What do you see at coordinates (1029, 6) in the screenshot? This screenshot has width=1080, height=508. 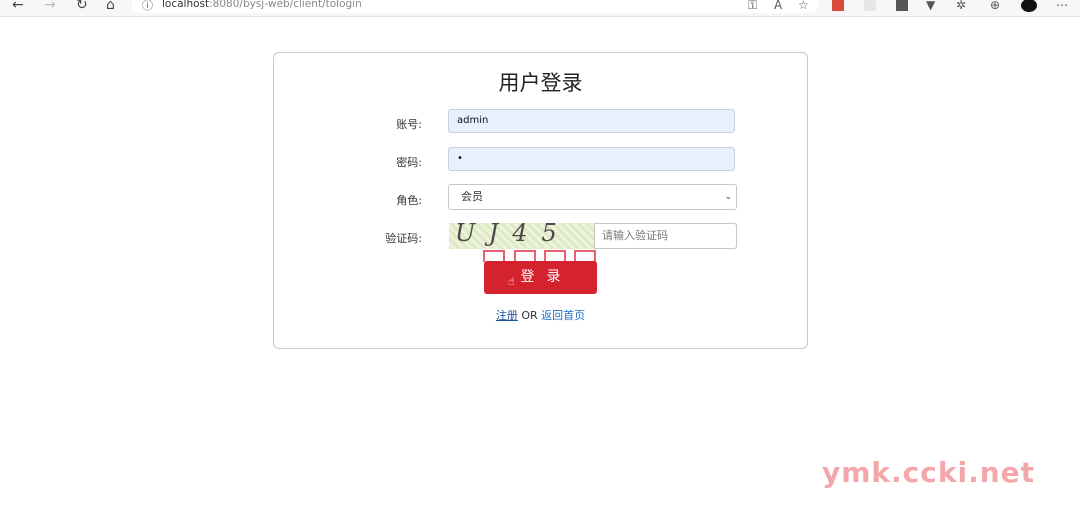 I see `profile-avatar` at bounding box center [1029, 6].